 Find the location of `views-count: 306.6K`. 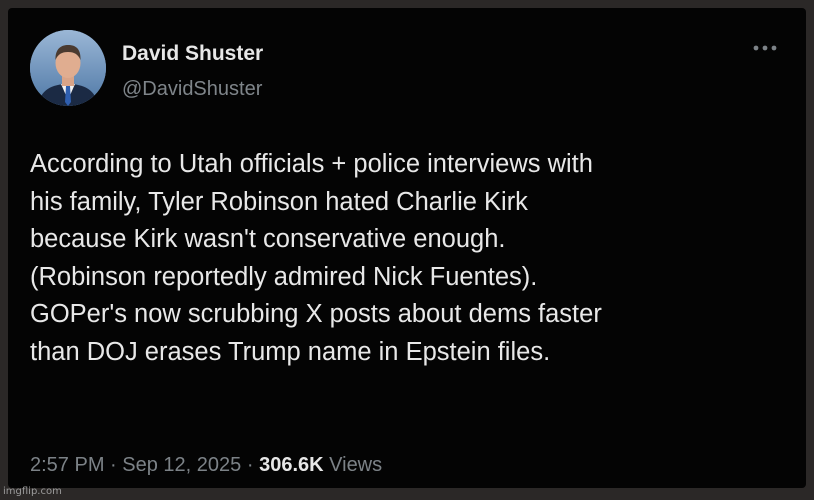

views-count: 306.6K is located at coordinates (291, 465).